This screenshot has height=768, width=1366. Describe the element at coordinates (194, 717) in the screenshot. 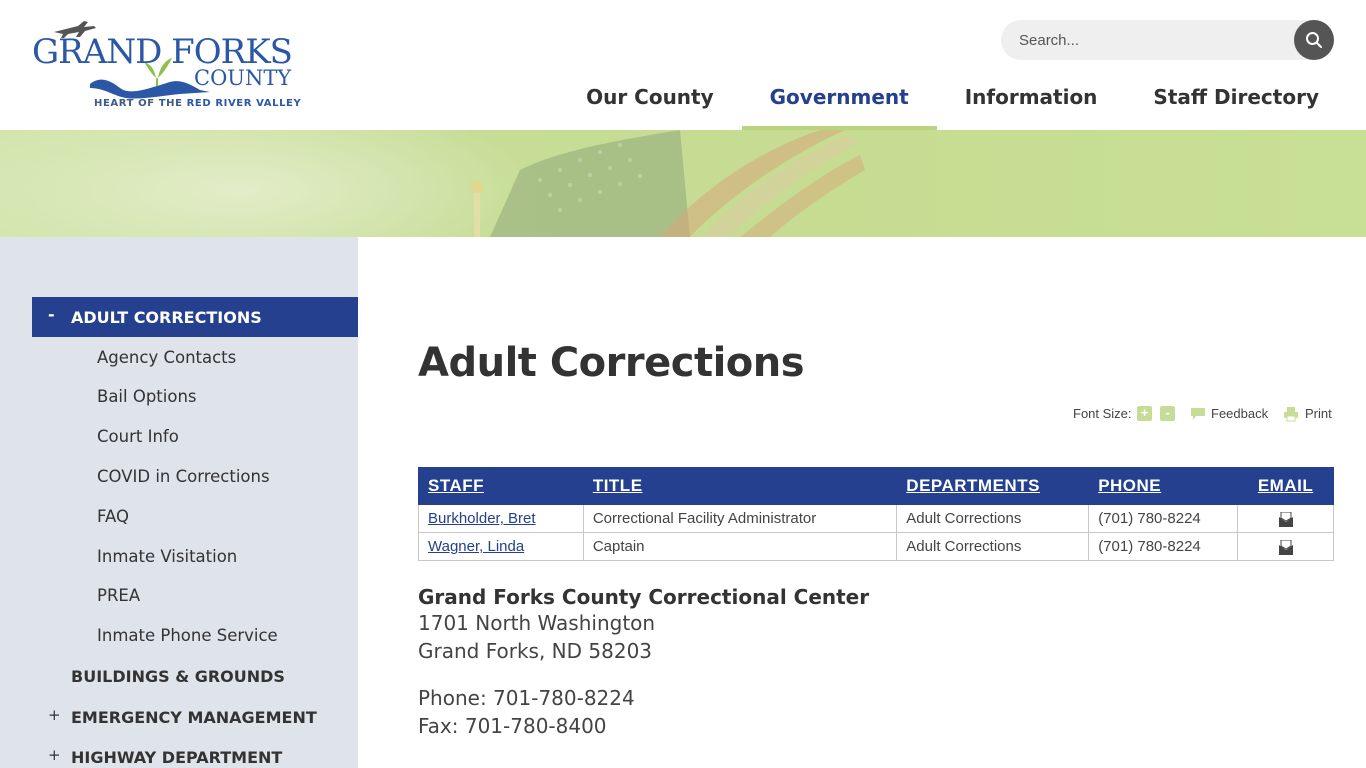

I see `sidebar-item-emergency-management: EMERGENCY MANAGEMENT` at that location.